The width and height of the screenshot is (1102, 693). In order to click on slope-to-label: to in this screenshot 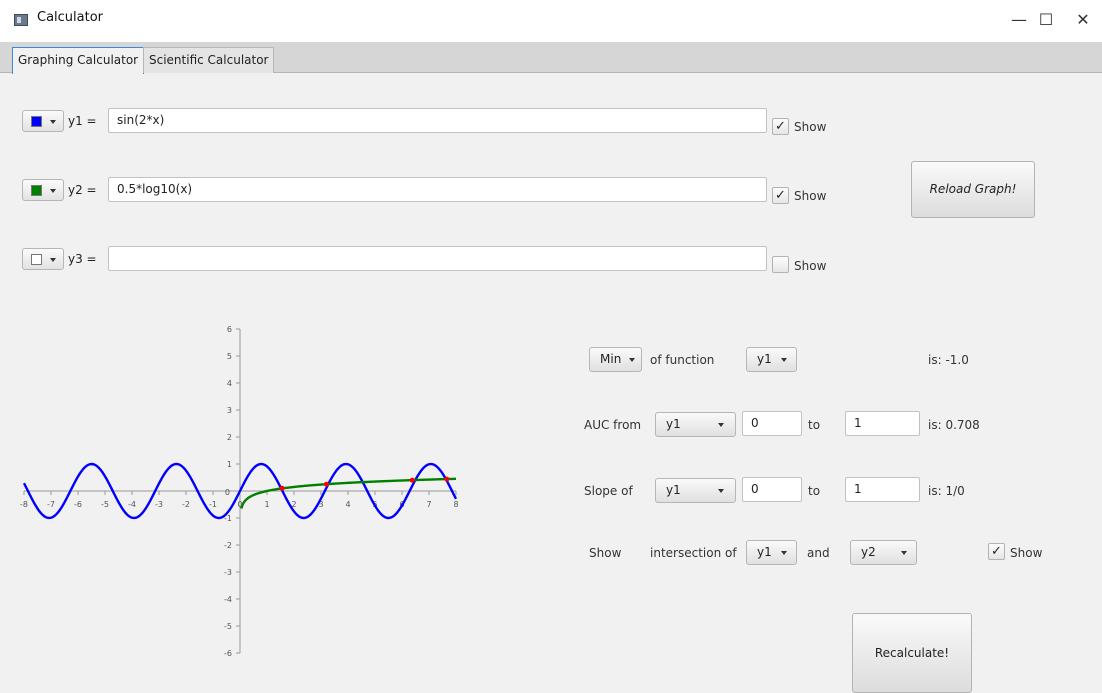, I will do `click(814, 491)`.